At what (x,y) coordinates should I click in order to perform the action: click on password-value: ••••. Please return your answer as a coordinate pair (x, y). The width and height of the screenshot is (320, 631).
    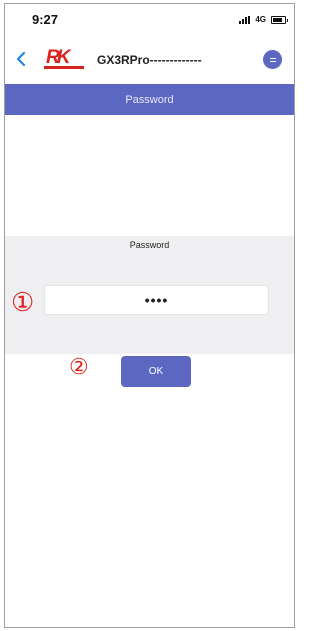
    Looking at the image, I should click on (156, 300).